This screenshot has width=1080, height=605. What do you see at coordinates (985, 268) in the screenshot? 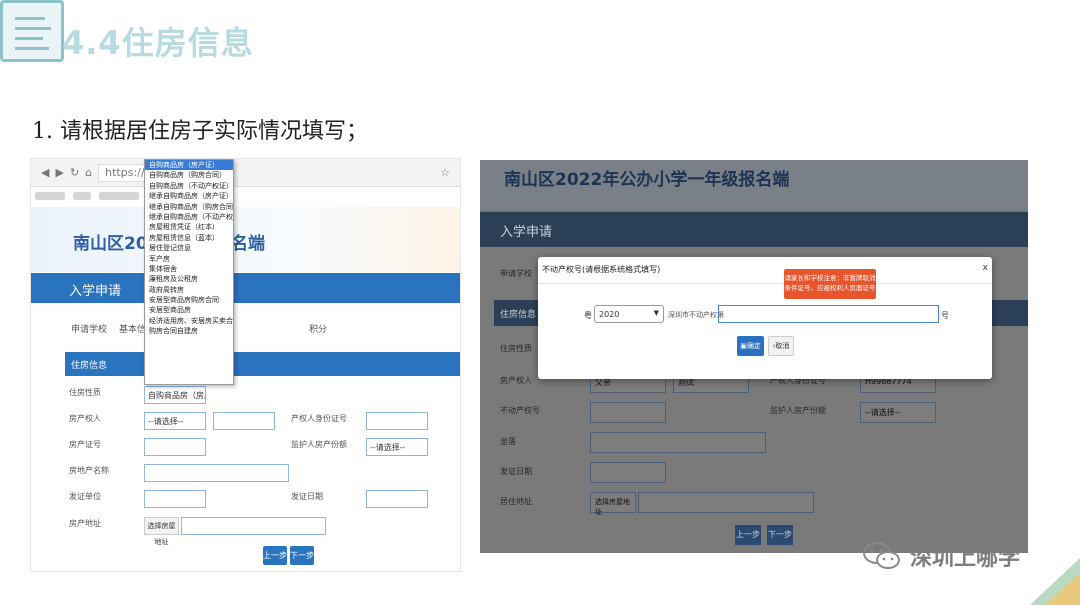
I see `close-icon: x` at bounding box center [985, 268].